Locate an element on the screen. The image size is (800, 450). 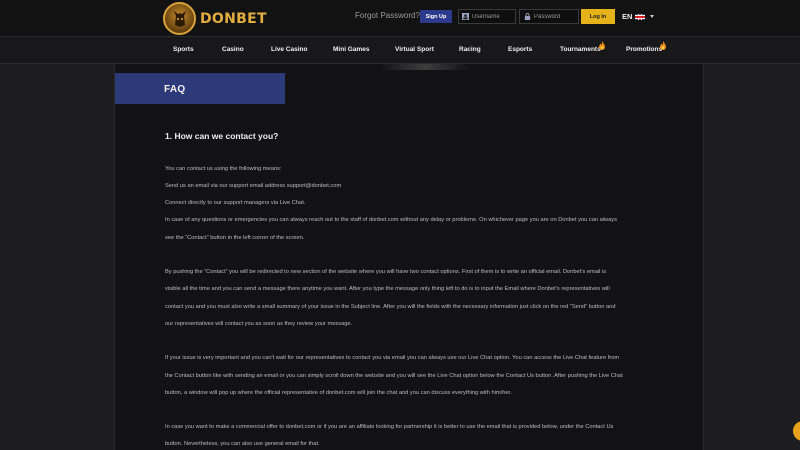
nav-item-label: Tournaments is located at coordinates (580, 49).